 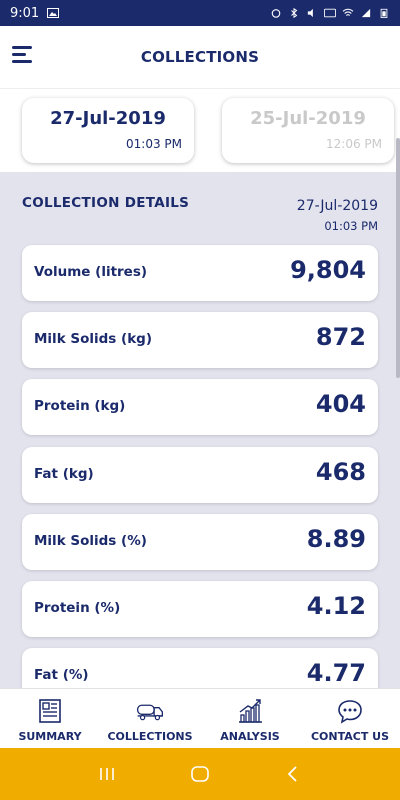 What do you see at coordinates (200, 213) in the screenshot?
I see `collection-details-header: COLLECTION DETAILS 27-Jul-2019 01:03 PM` at bounding box center [200, 213].